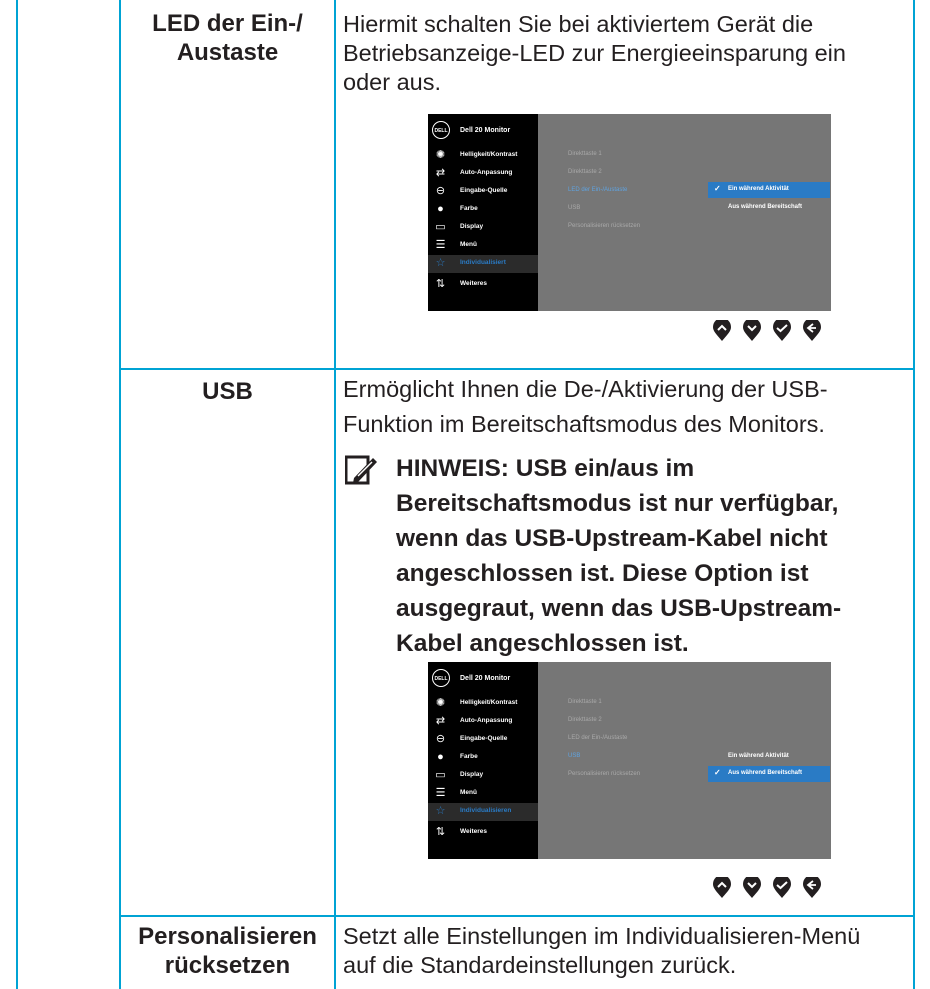 The height and width of the screenshot is (989, 930). I want to click on osd-menu-item-active: ☆ Individualisiert, so click(483, 264).